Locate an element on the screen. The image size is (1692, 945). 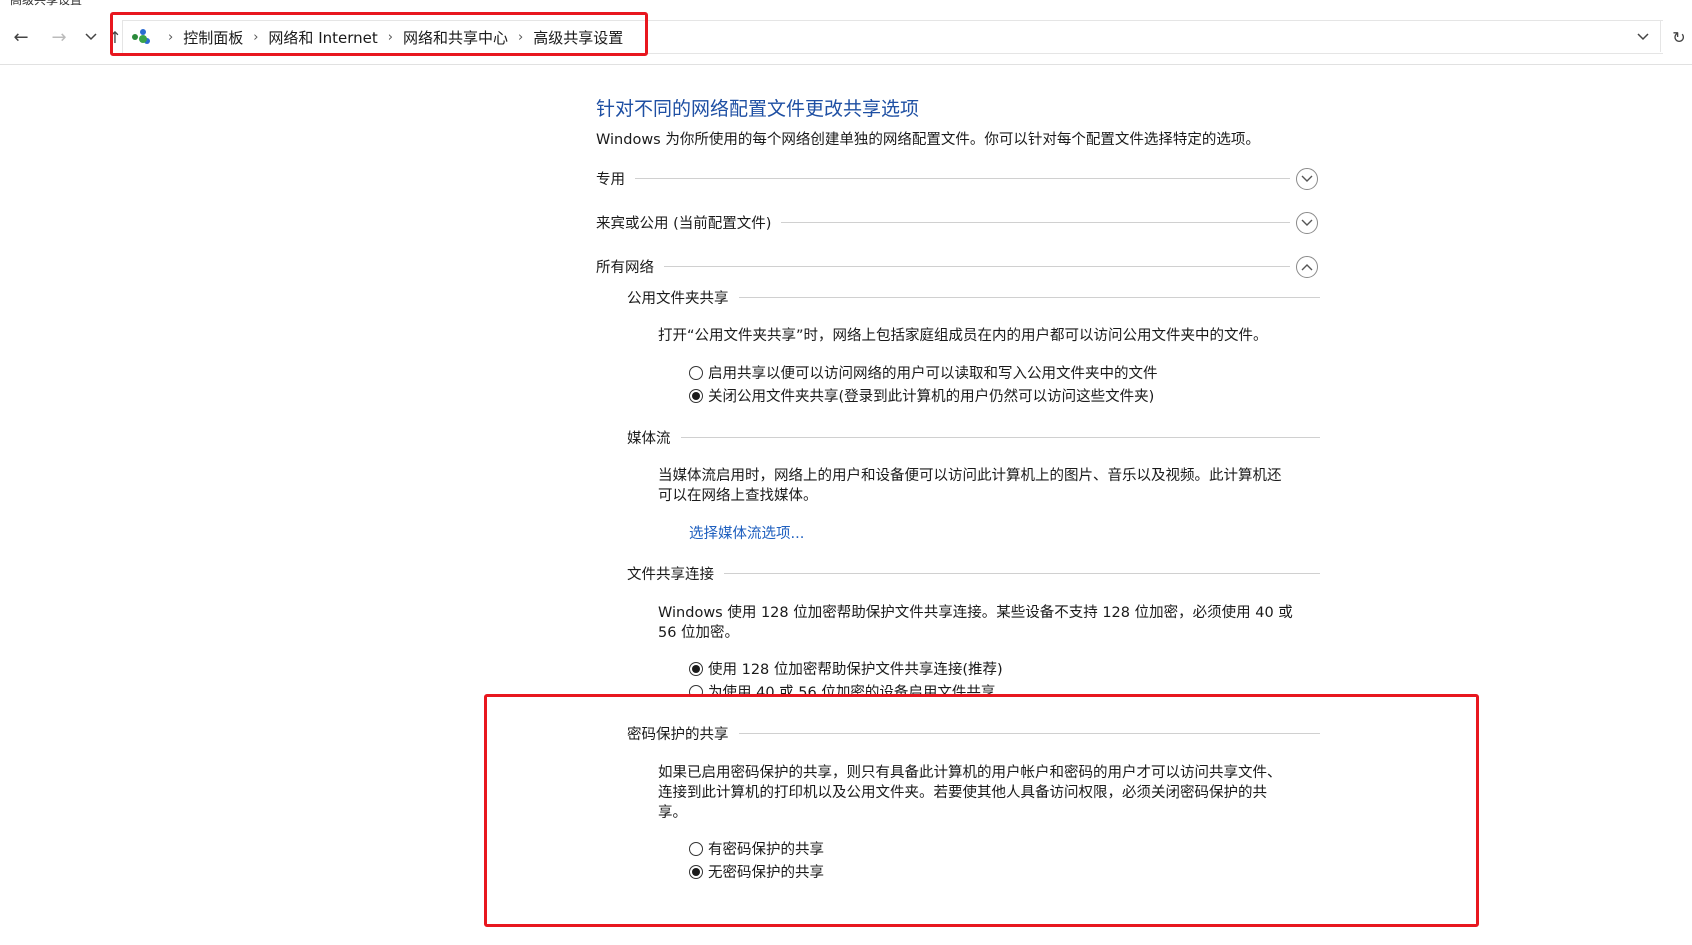
radio-encryption-40-56: 为使用 40 或 56 位加密的设备启用文件共享 is located at coordinates (842, 687).